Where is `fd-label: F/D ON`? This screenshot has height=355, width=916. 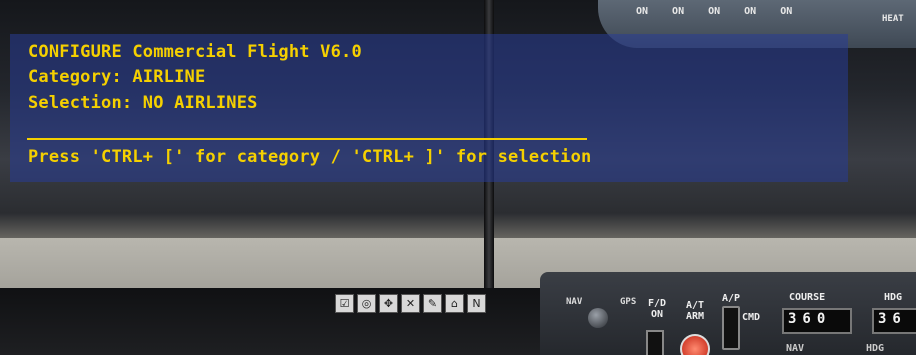
fd-label: F/D ON is located at coordinates (657, 309).